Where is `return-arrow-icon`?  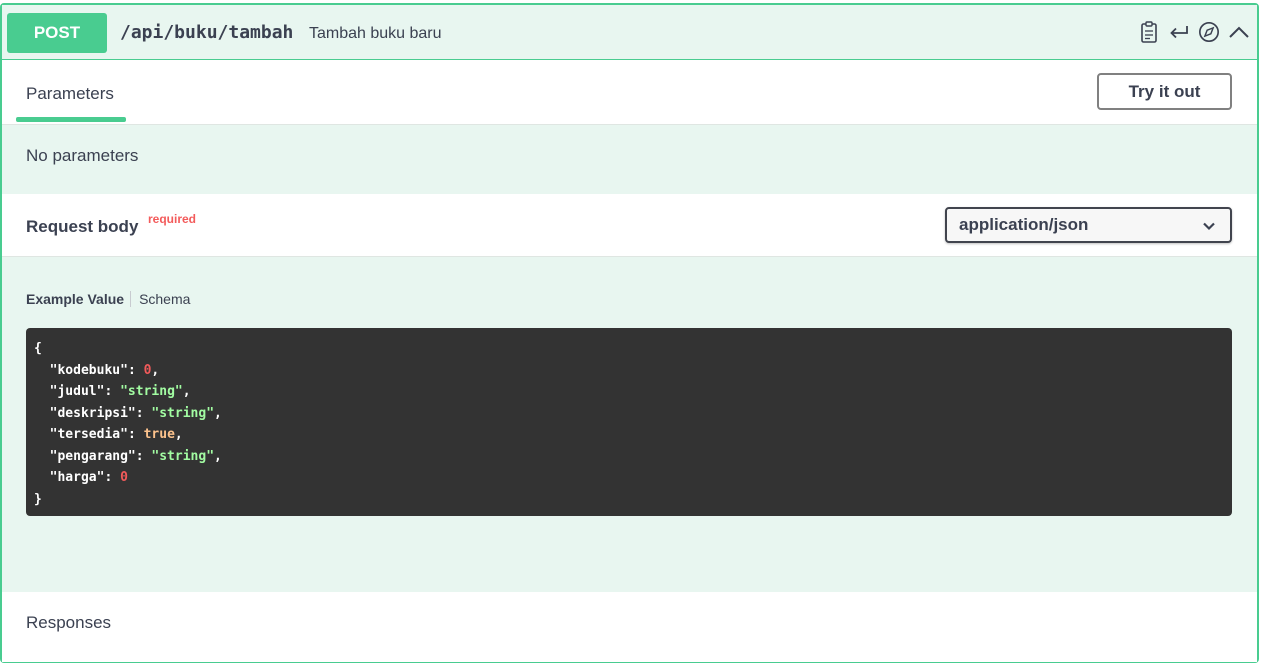 return-arrow-icon is located at coordinates (1179, 32).